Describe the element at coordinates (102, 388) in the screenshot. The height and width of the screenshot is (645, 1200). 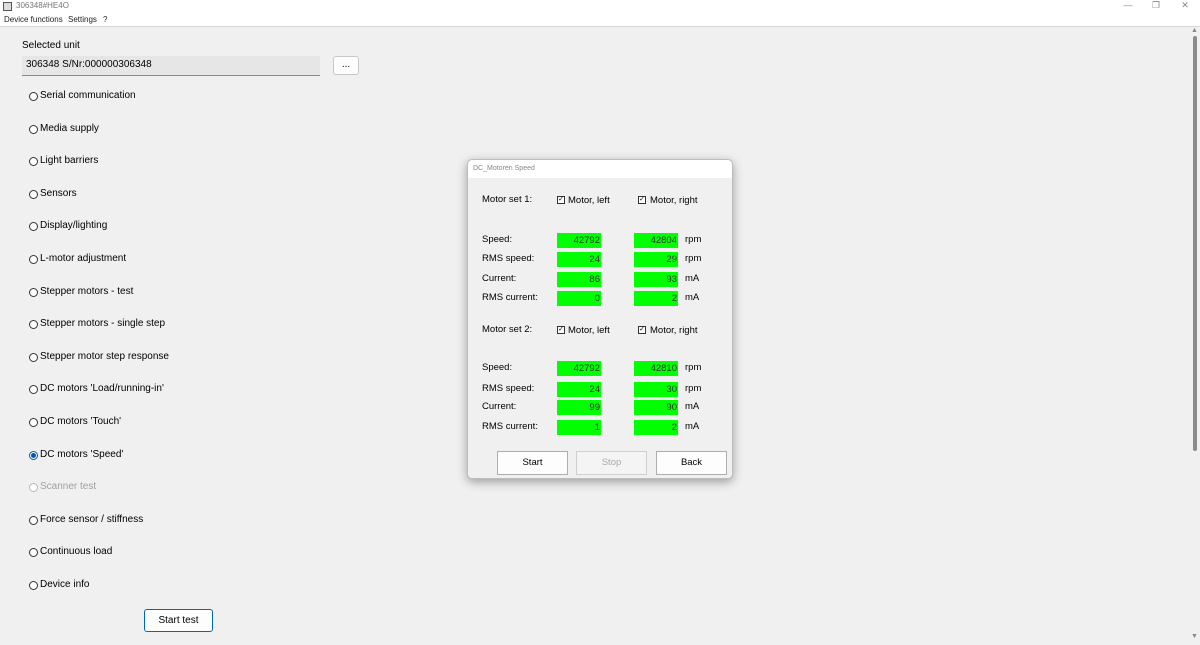
I see `test-option-label: DC motors 'Load/running-in'` at that location.